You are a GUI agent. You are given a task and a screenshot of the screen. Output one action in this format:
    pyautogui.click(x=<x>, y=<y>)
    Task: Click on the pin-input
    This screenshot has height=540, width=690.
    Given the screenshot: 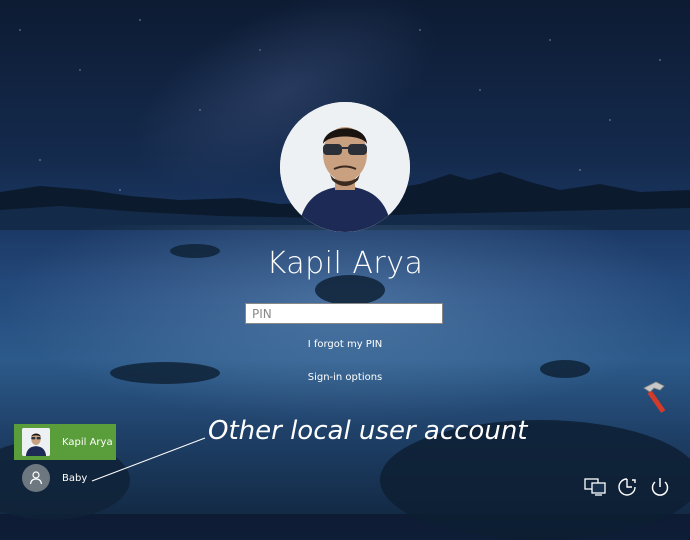 What is the action you would take?
    pyautogui.click(x=344, y=313)
    